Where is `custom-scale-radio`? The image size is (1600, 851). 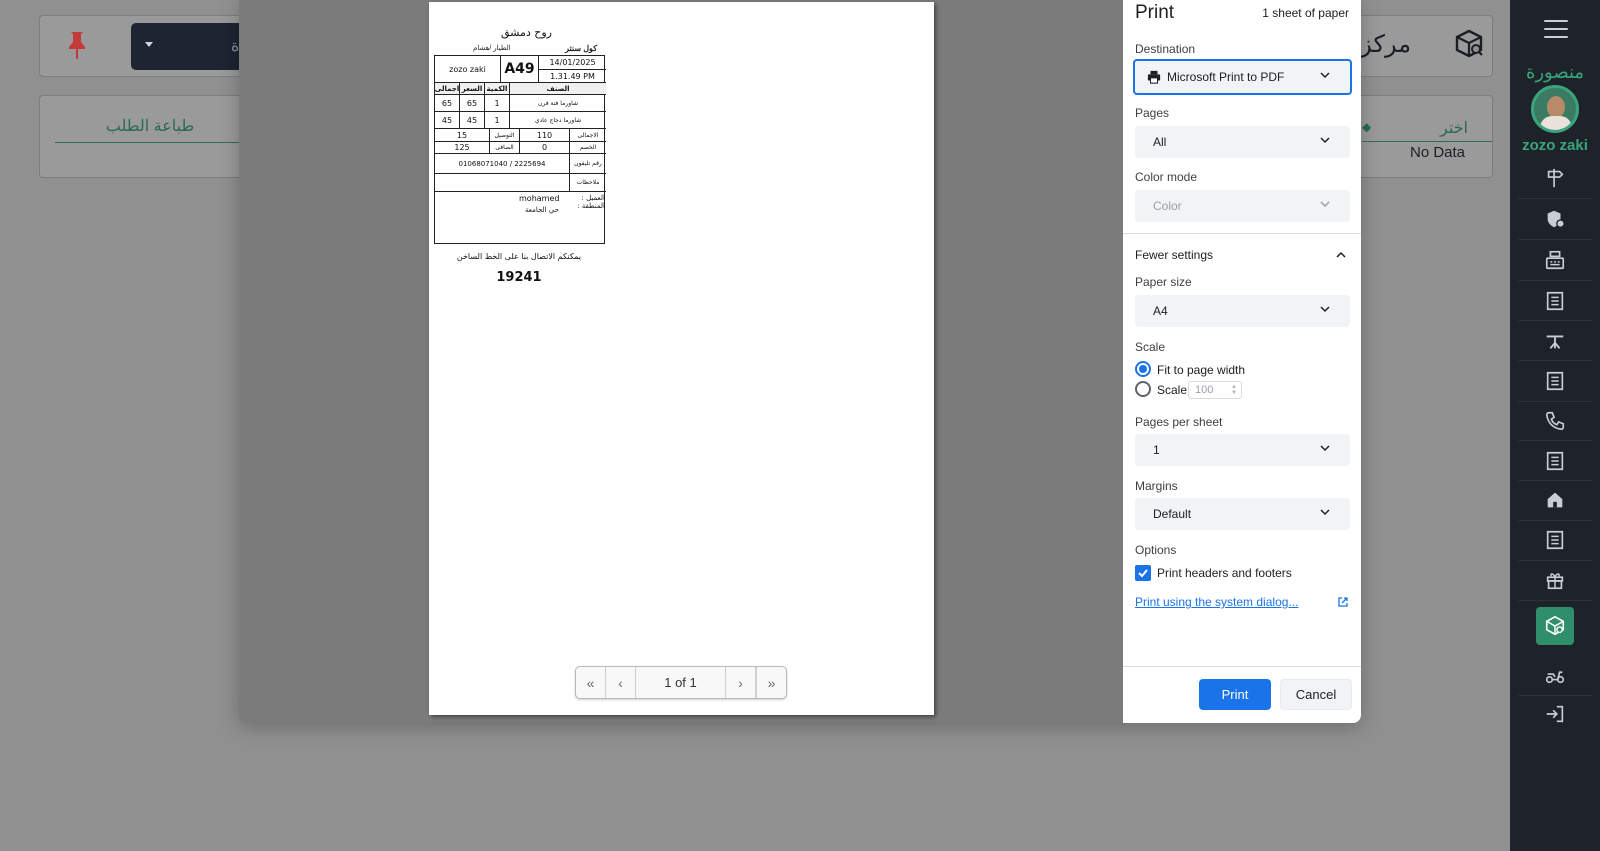 custom-scale-radio is located at coordinates (1143, 389).